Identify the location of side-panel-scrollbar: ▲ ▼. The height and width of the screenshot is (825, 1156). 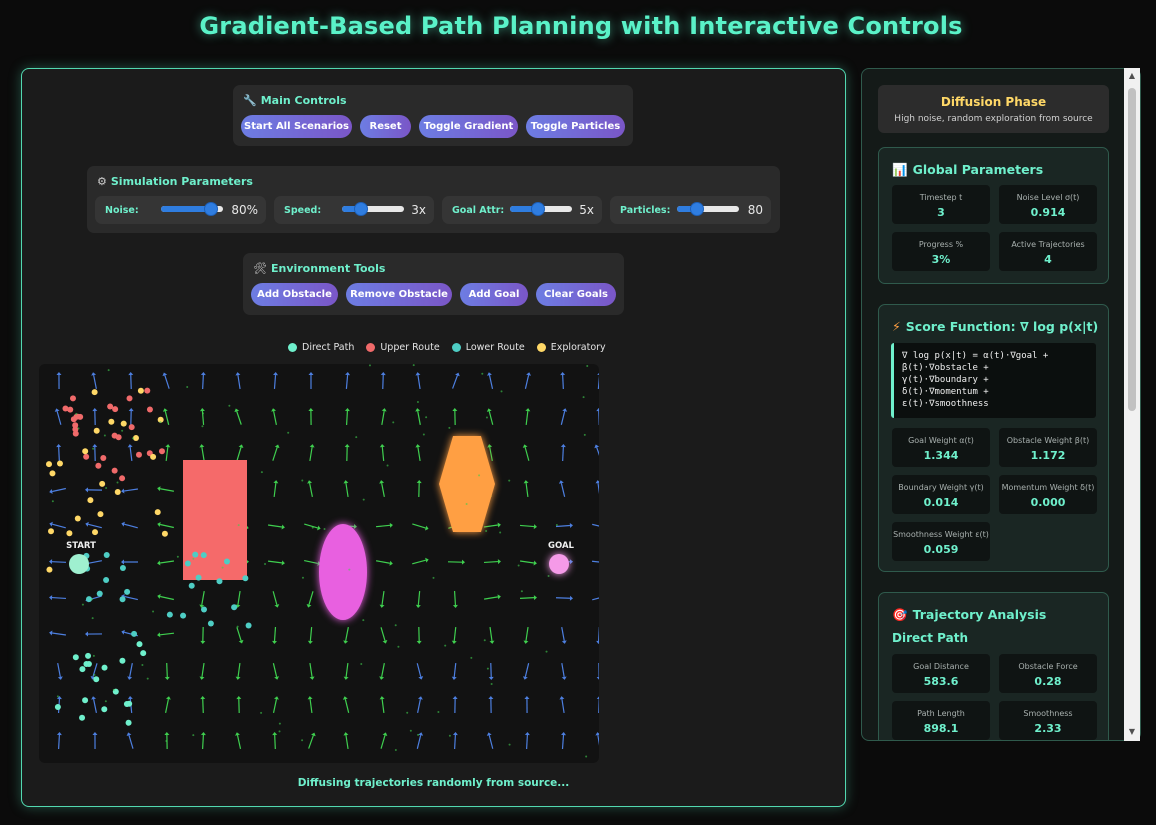
(1132, 404).